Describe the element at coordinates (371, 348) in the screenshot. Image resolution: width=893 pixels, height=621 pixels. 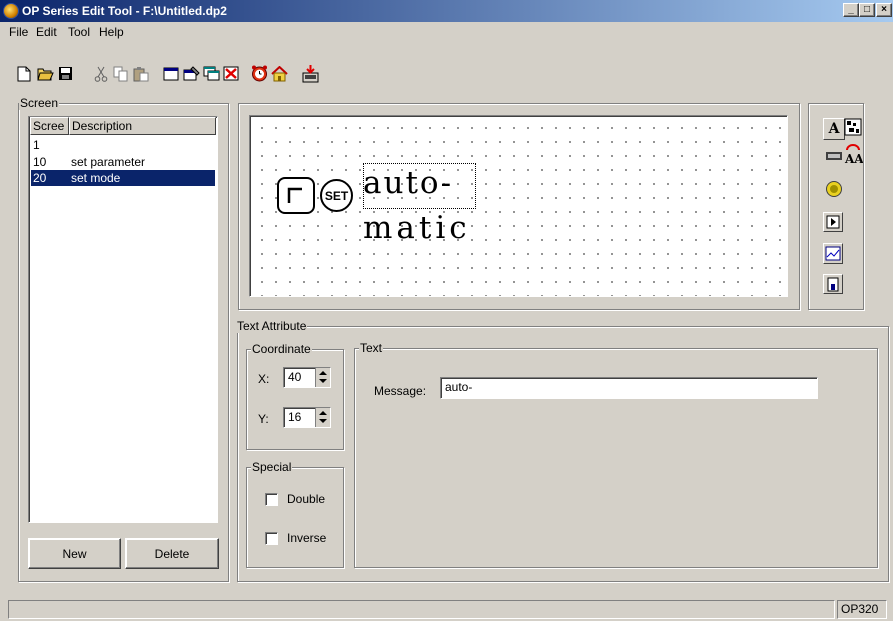
I see `text-group-label: Text` at that location.